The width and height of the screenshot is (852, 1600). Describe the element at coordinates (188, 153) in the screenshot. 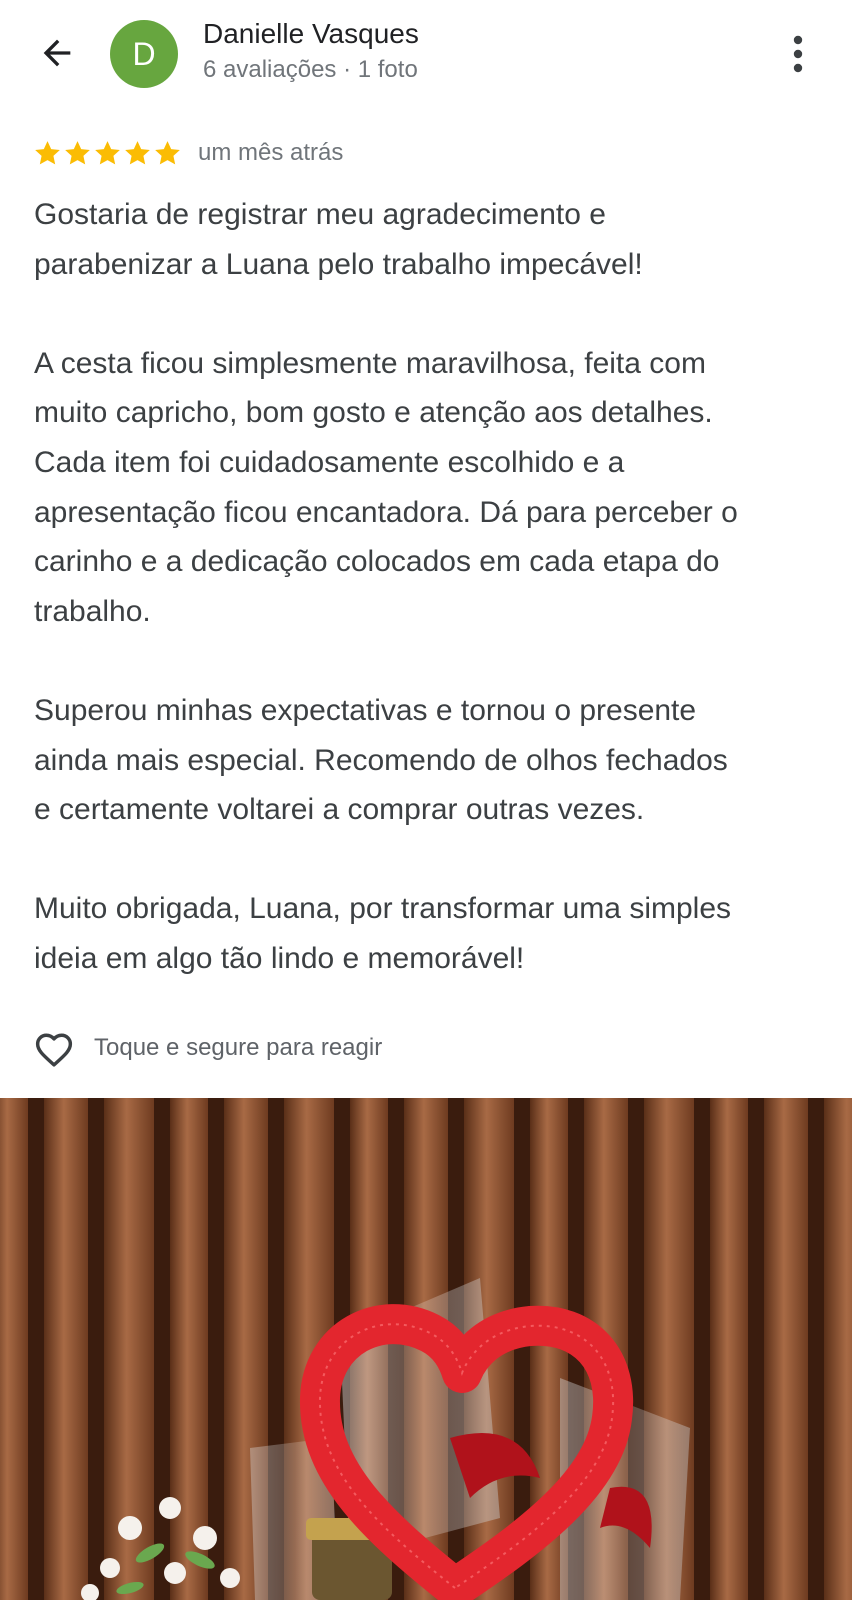

I see `rating-row: um mês atrás` at that location.